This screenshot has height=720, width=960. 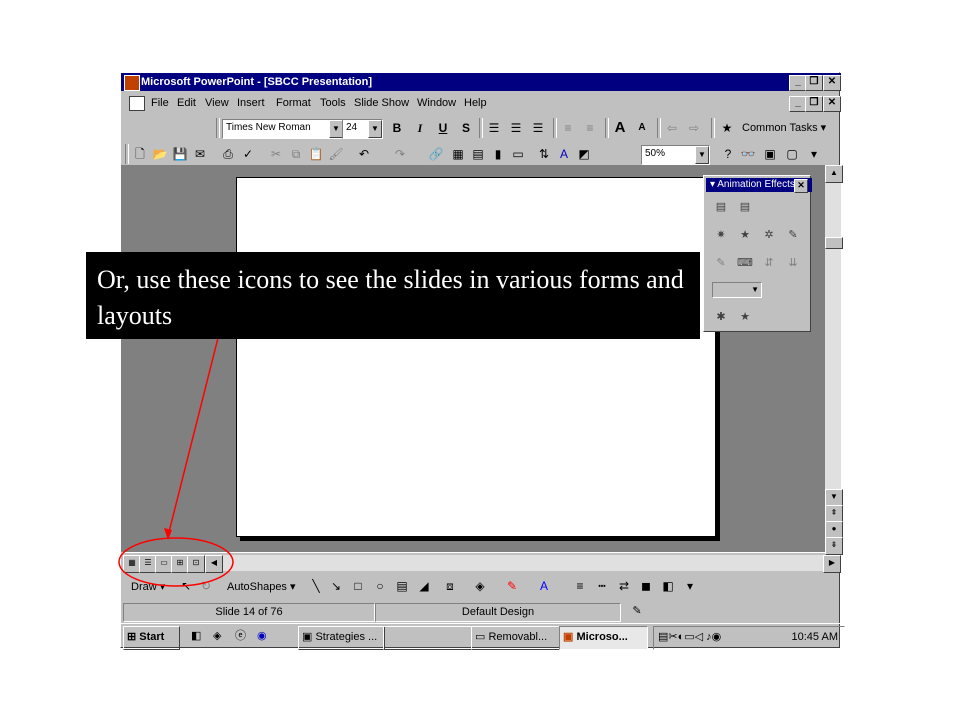 What do you see at coordinates (358, 586) in the screenshot?
I see `rectangle-icon: □` at bounding box center [358, 586].